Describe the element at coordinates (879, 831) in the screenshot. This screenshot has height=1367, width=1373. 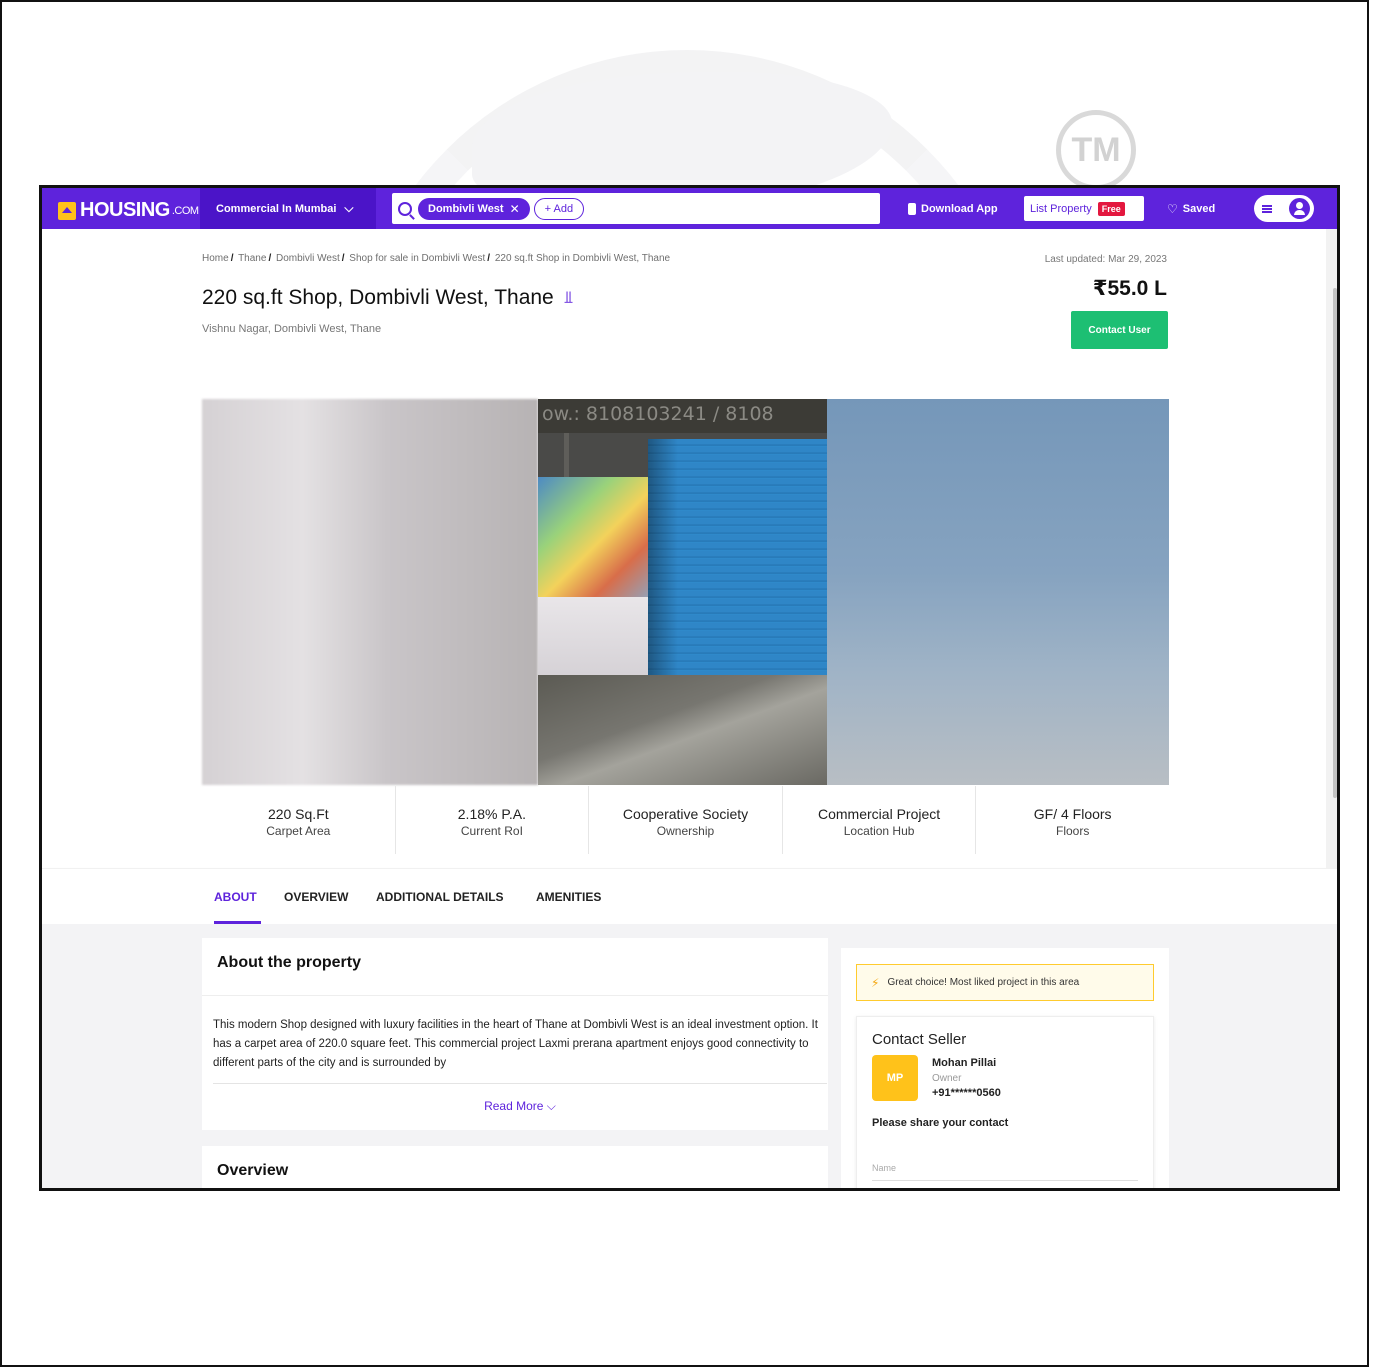
I see `stat-label: Location Hub` at that location.